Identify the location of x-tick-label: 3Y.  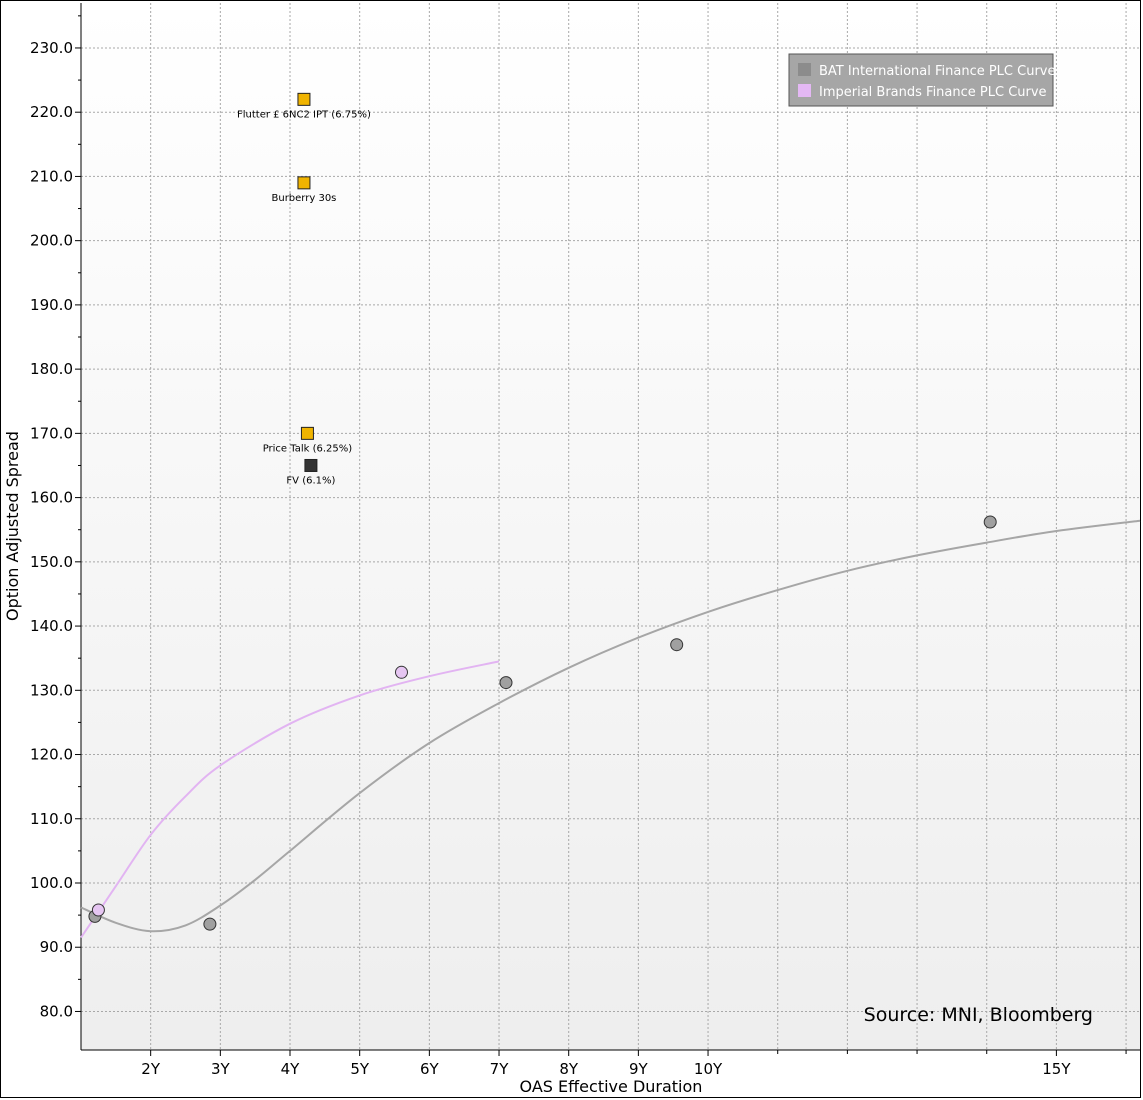
(221, 1069).